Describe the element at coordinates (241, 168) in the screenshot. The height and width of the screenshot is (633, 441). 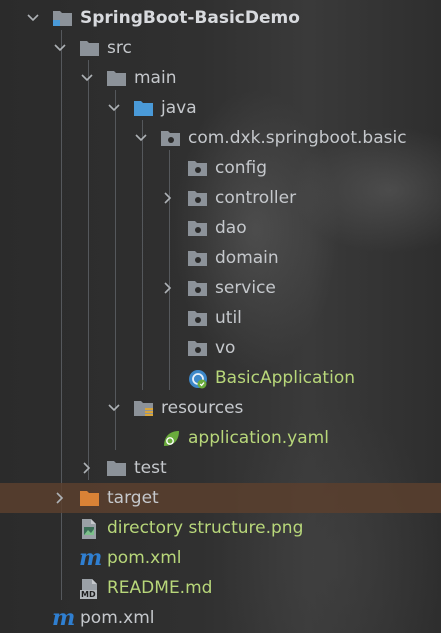
I see `config-label: config` at that location.